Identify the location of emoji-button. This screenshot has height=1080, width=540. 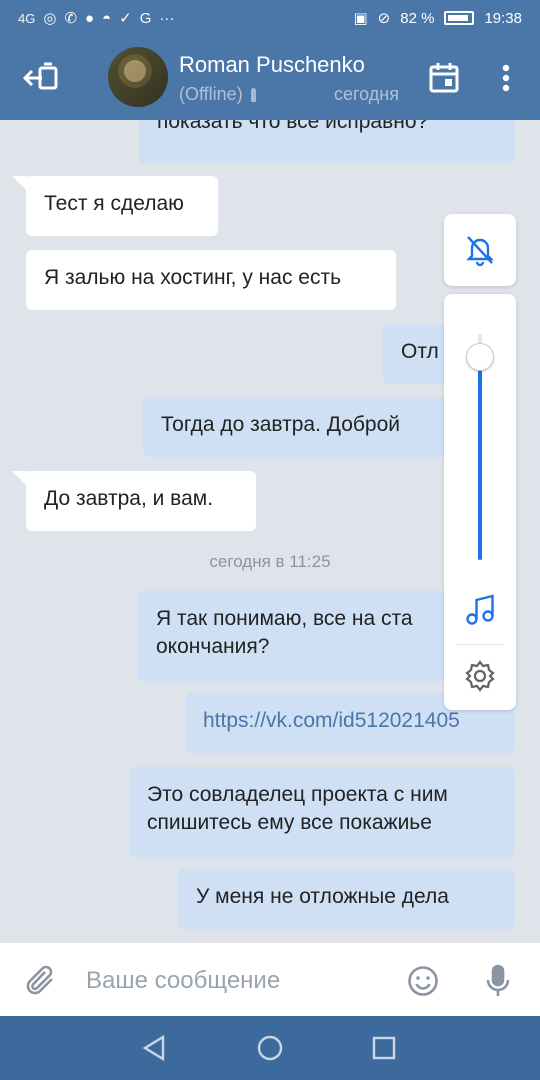
(423, 981).